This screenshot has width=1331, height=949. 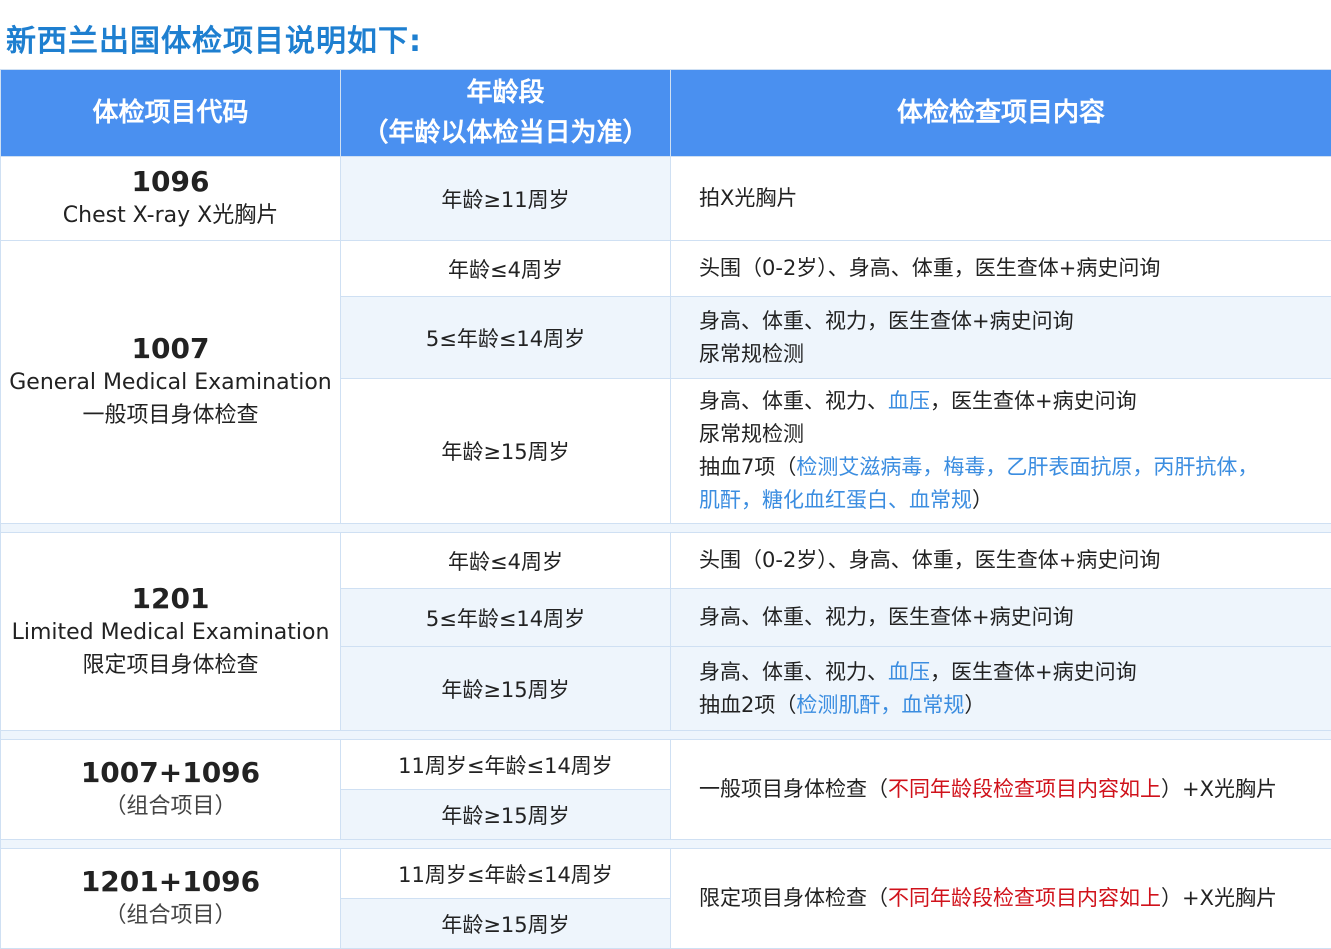 I want to click on content-text: 一般项目身体检查（, so click(x=793, y=789).